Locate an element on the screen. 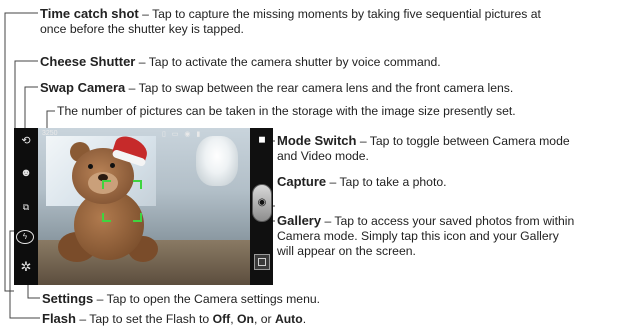 This screenshot has height=329, width=627. separator: , or is located at coordinates (264, 319).